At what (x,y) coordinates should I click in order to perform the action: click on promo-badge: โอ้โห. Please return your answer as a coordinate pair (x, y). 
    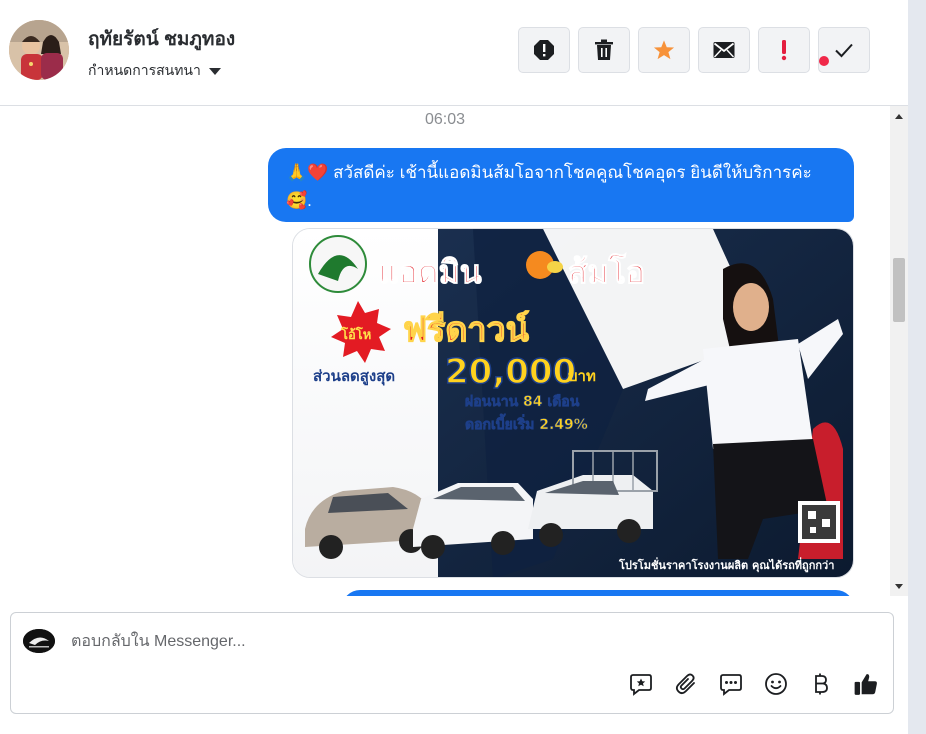
    Looking at the image, I should click on (355, 334).